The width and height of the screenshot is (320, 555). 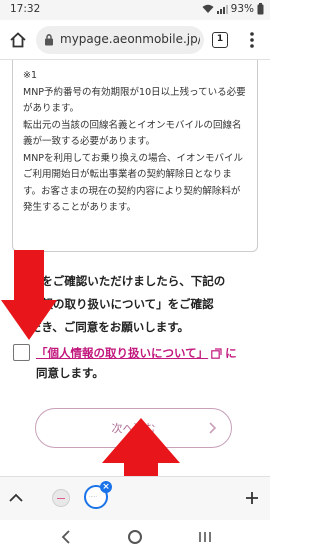 I want to click on status-icons: 93%, so click(x=233, y=9).